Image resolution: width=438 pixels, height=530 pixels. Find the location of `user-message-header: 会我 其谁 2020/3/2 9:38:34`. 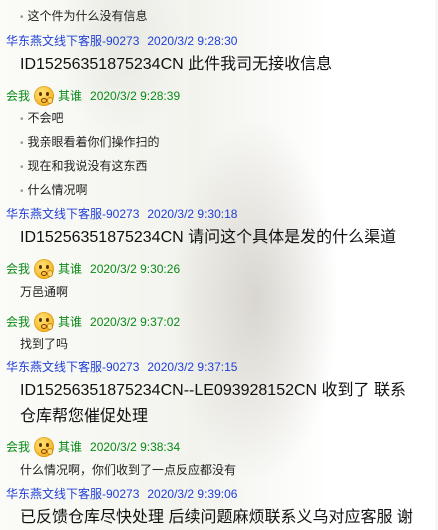

user-message-header: 会我 其谁 2020/3/2 9:38:34 is located at coordinates (93, 447).